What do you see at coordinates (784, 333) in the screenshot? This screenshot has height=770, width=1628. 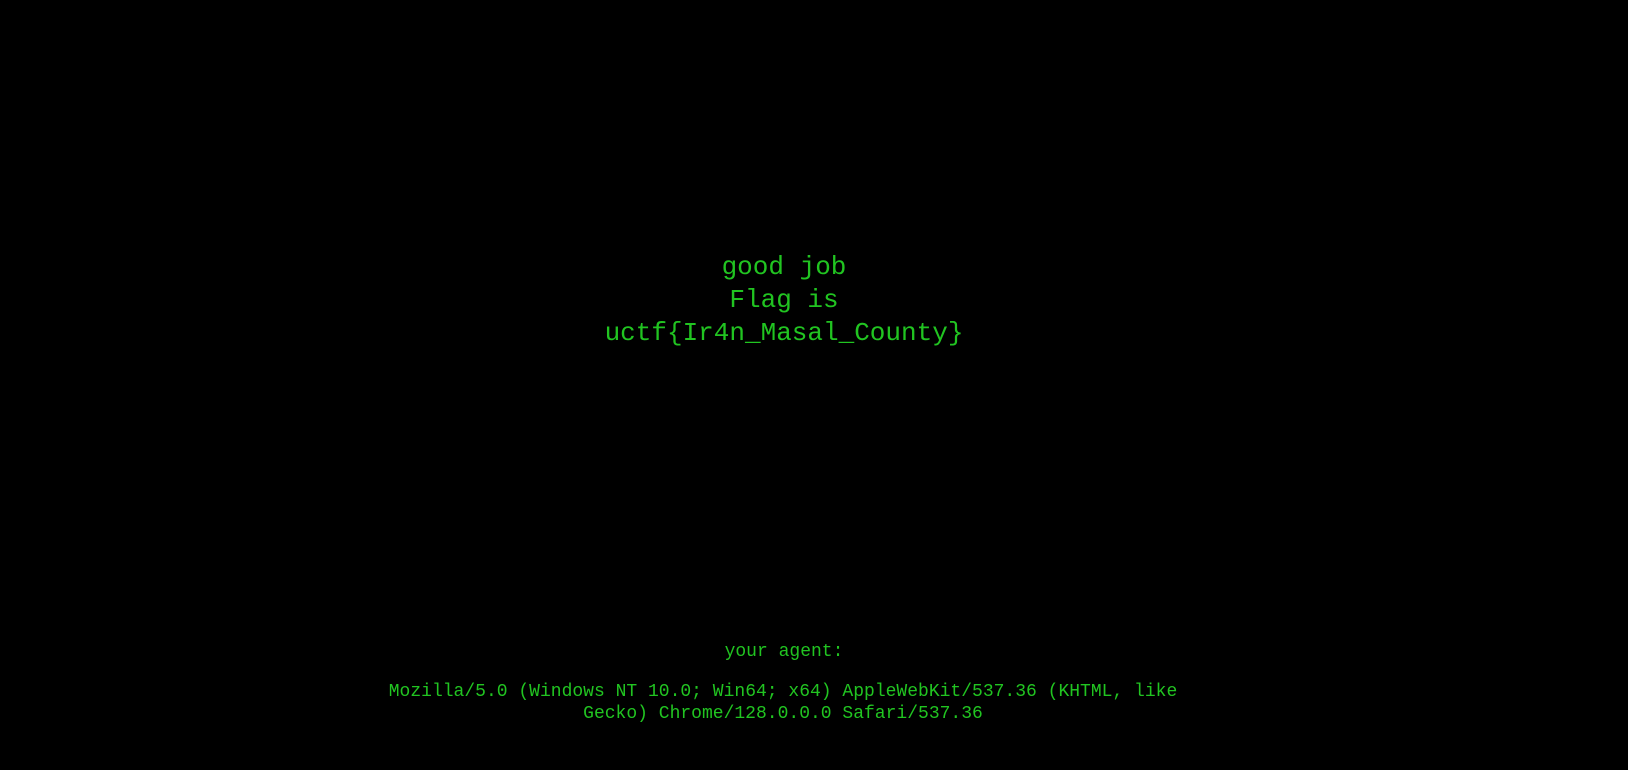 I see `flag-value: uctf{Ir4n_Masal_County}` at bounding box center [784, 333].